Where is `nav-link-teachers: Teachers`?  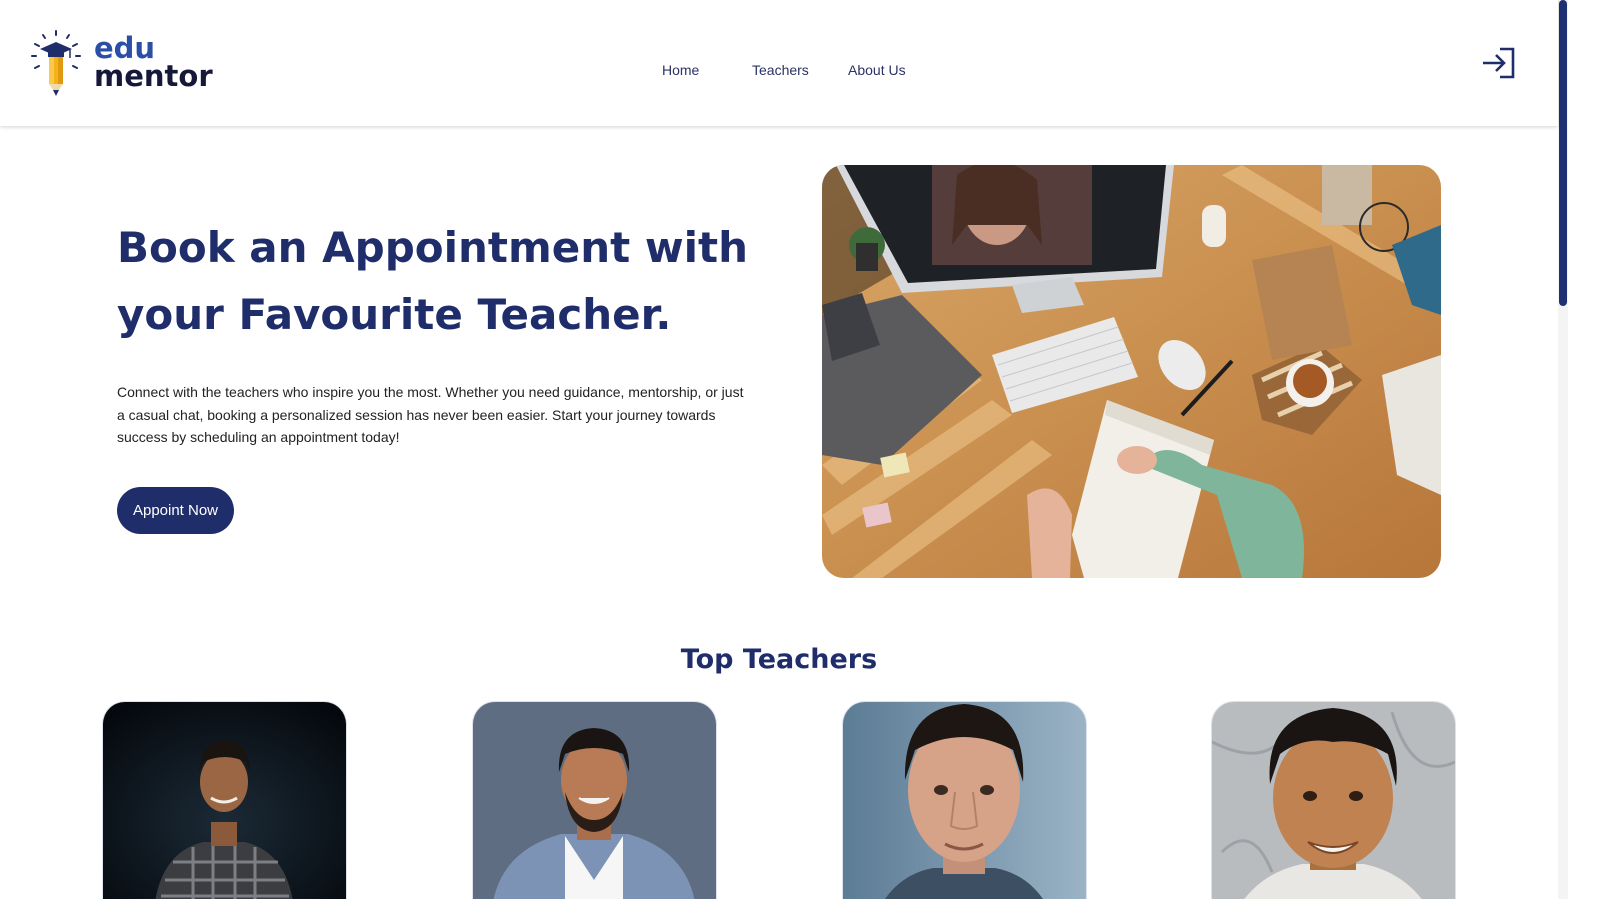 nav-link-teachers: Teachers is located at coordinates (780, 70).